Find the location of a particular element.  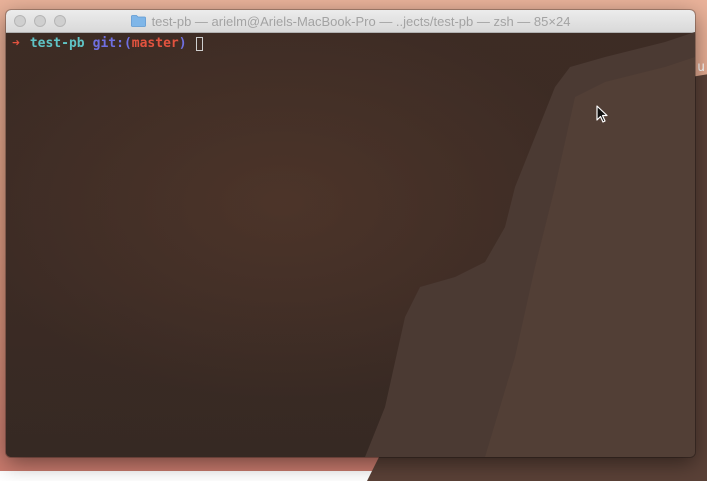

desktop-edge-text: u is located at coordinates (701, 67).